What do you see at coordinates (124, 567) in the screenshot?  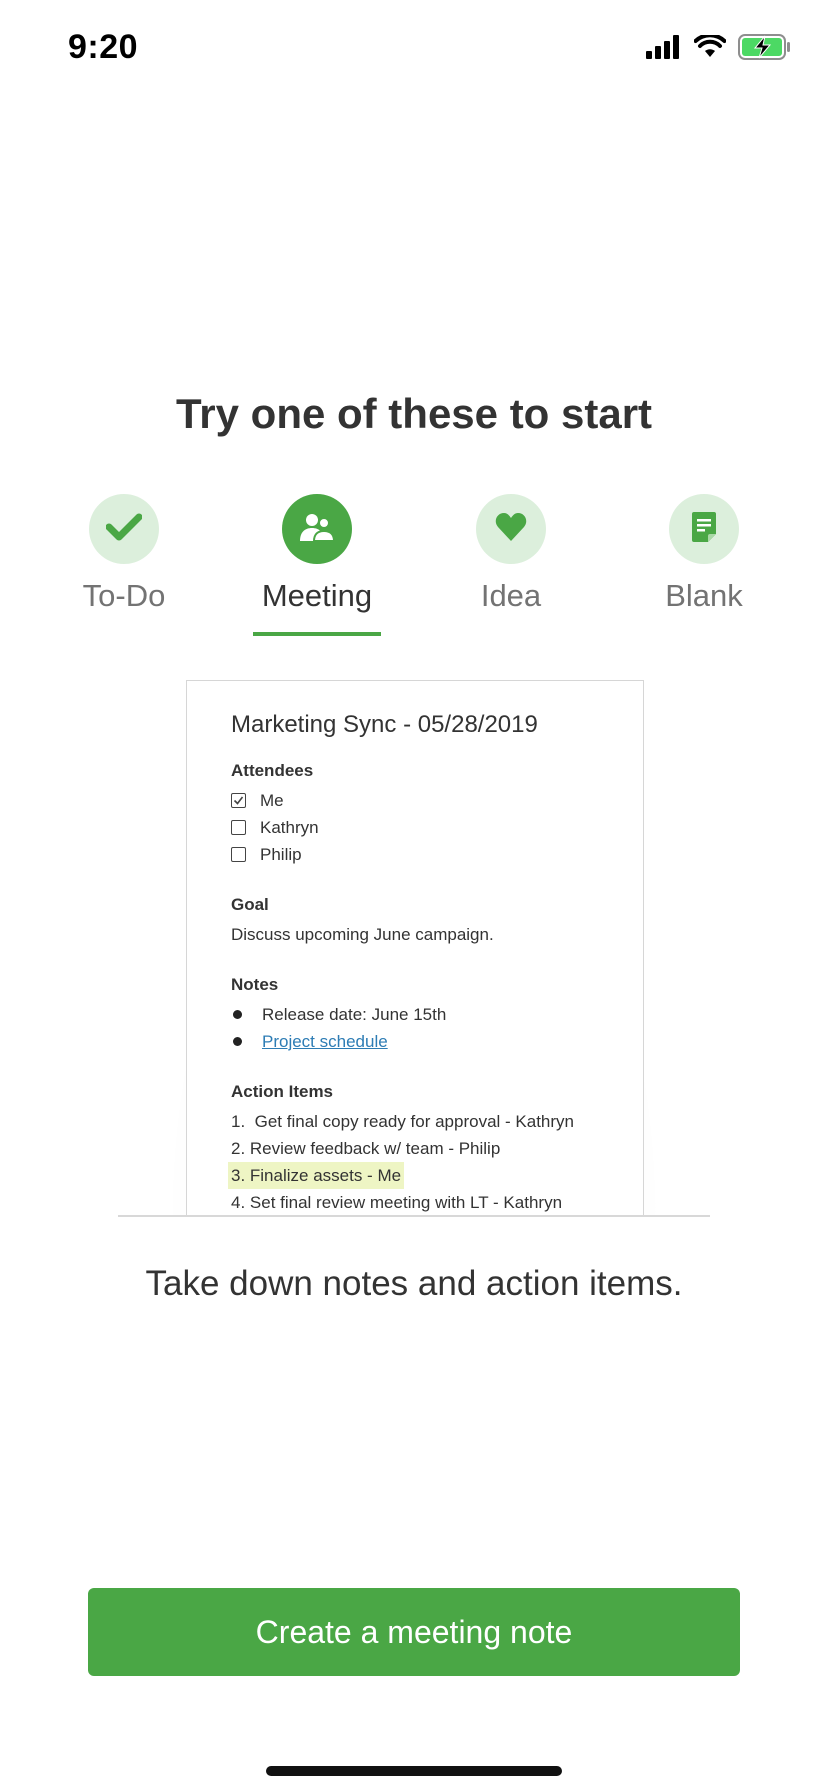 I see `tab-todo: To-Do` at bounding box center [124, 567].